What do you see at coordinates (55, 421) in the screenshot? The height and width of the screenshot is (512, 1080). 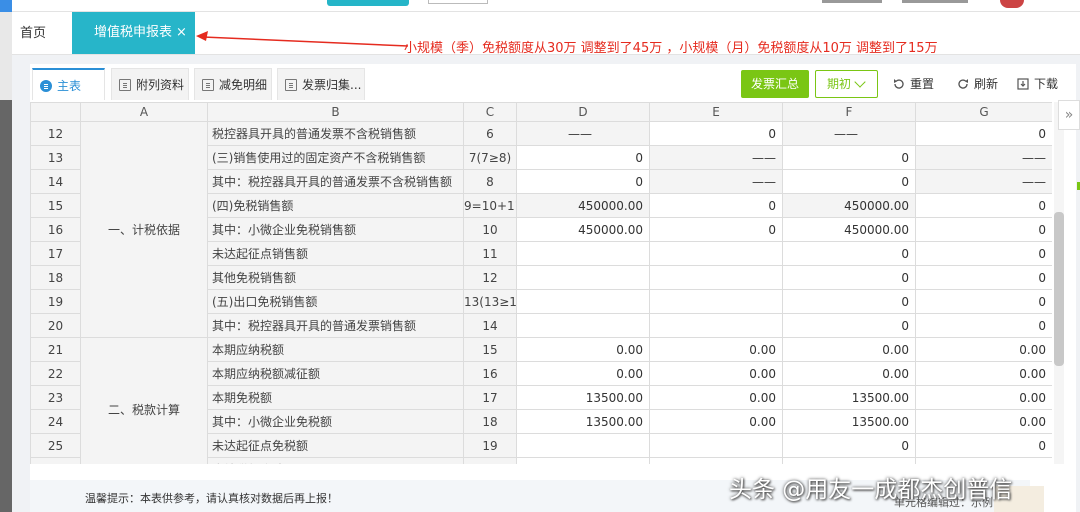 I see `row-number: 24` at bounding box center [55, 421].